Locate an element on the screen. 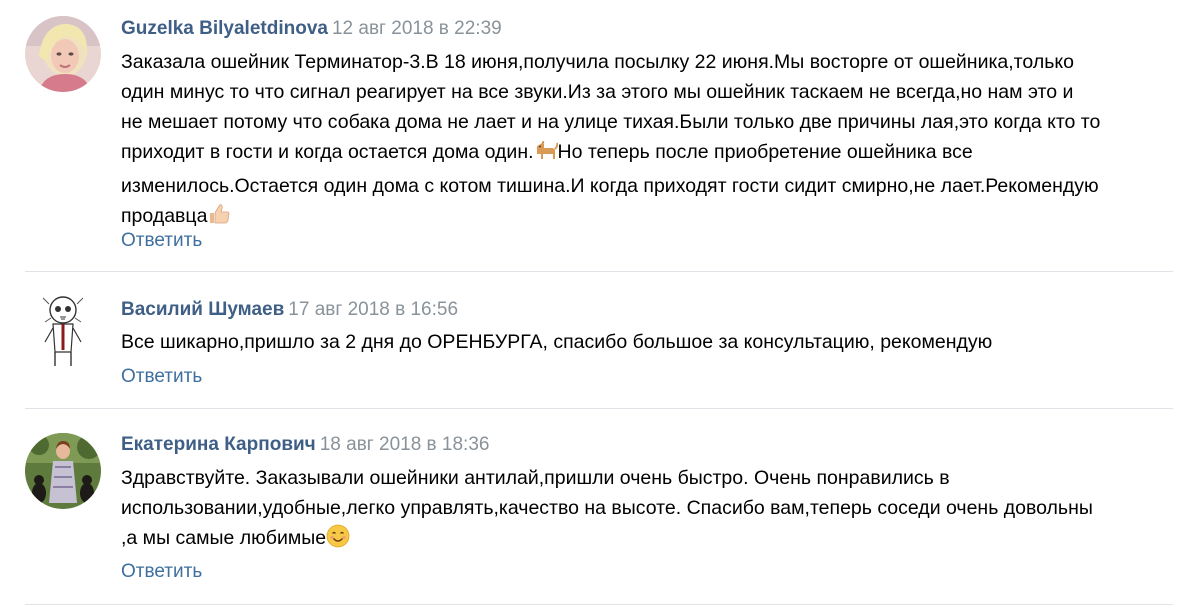 Image resolution: width=1200 pixels, height=608 pixels. avatar-skull-drawing-icon is located at coordinates (63, 330).